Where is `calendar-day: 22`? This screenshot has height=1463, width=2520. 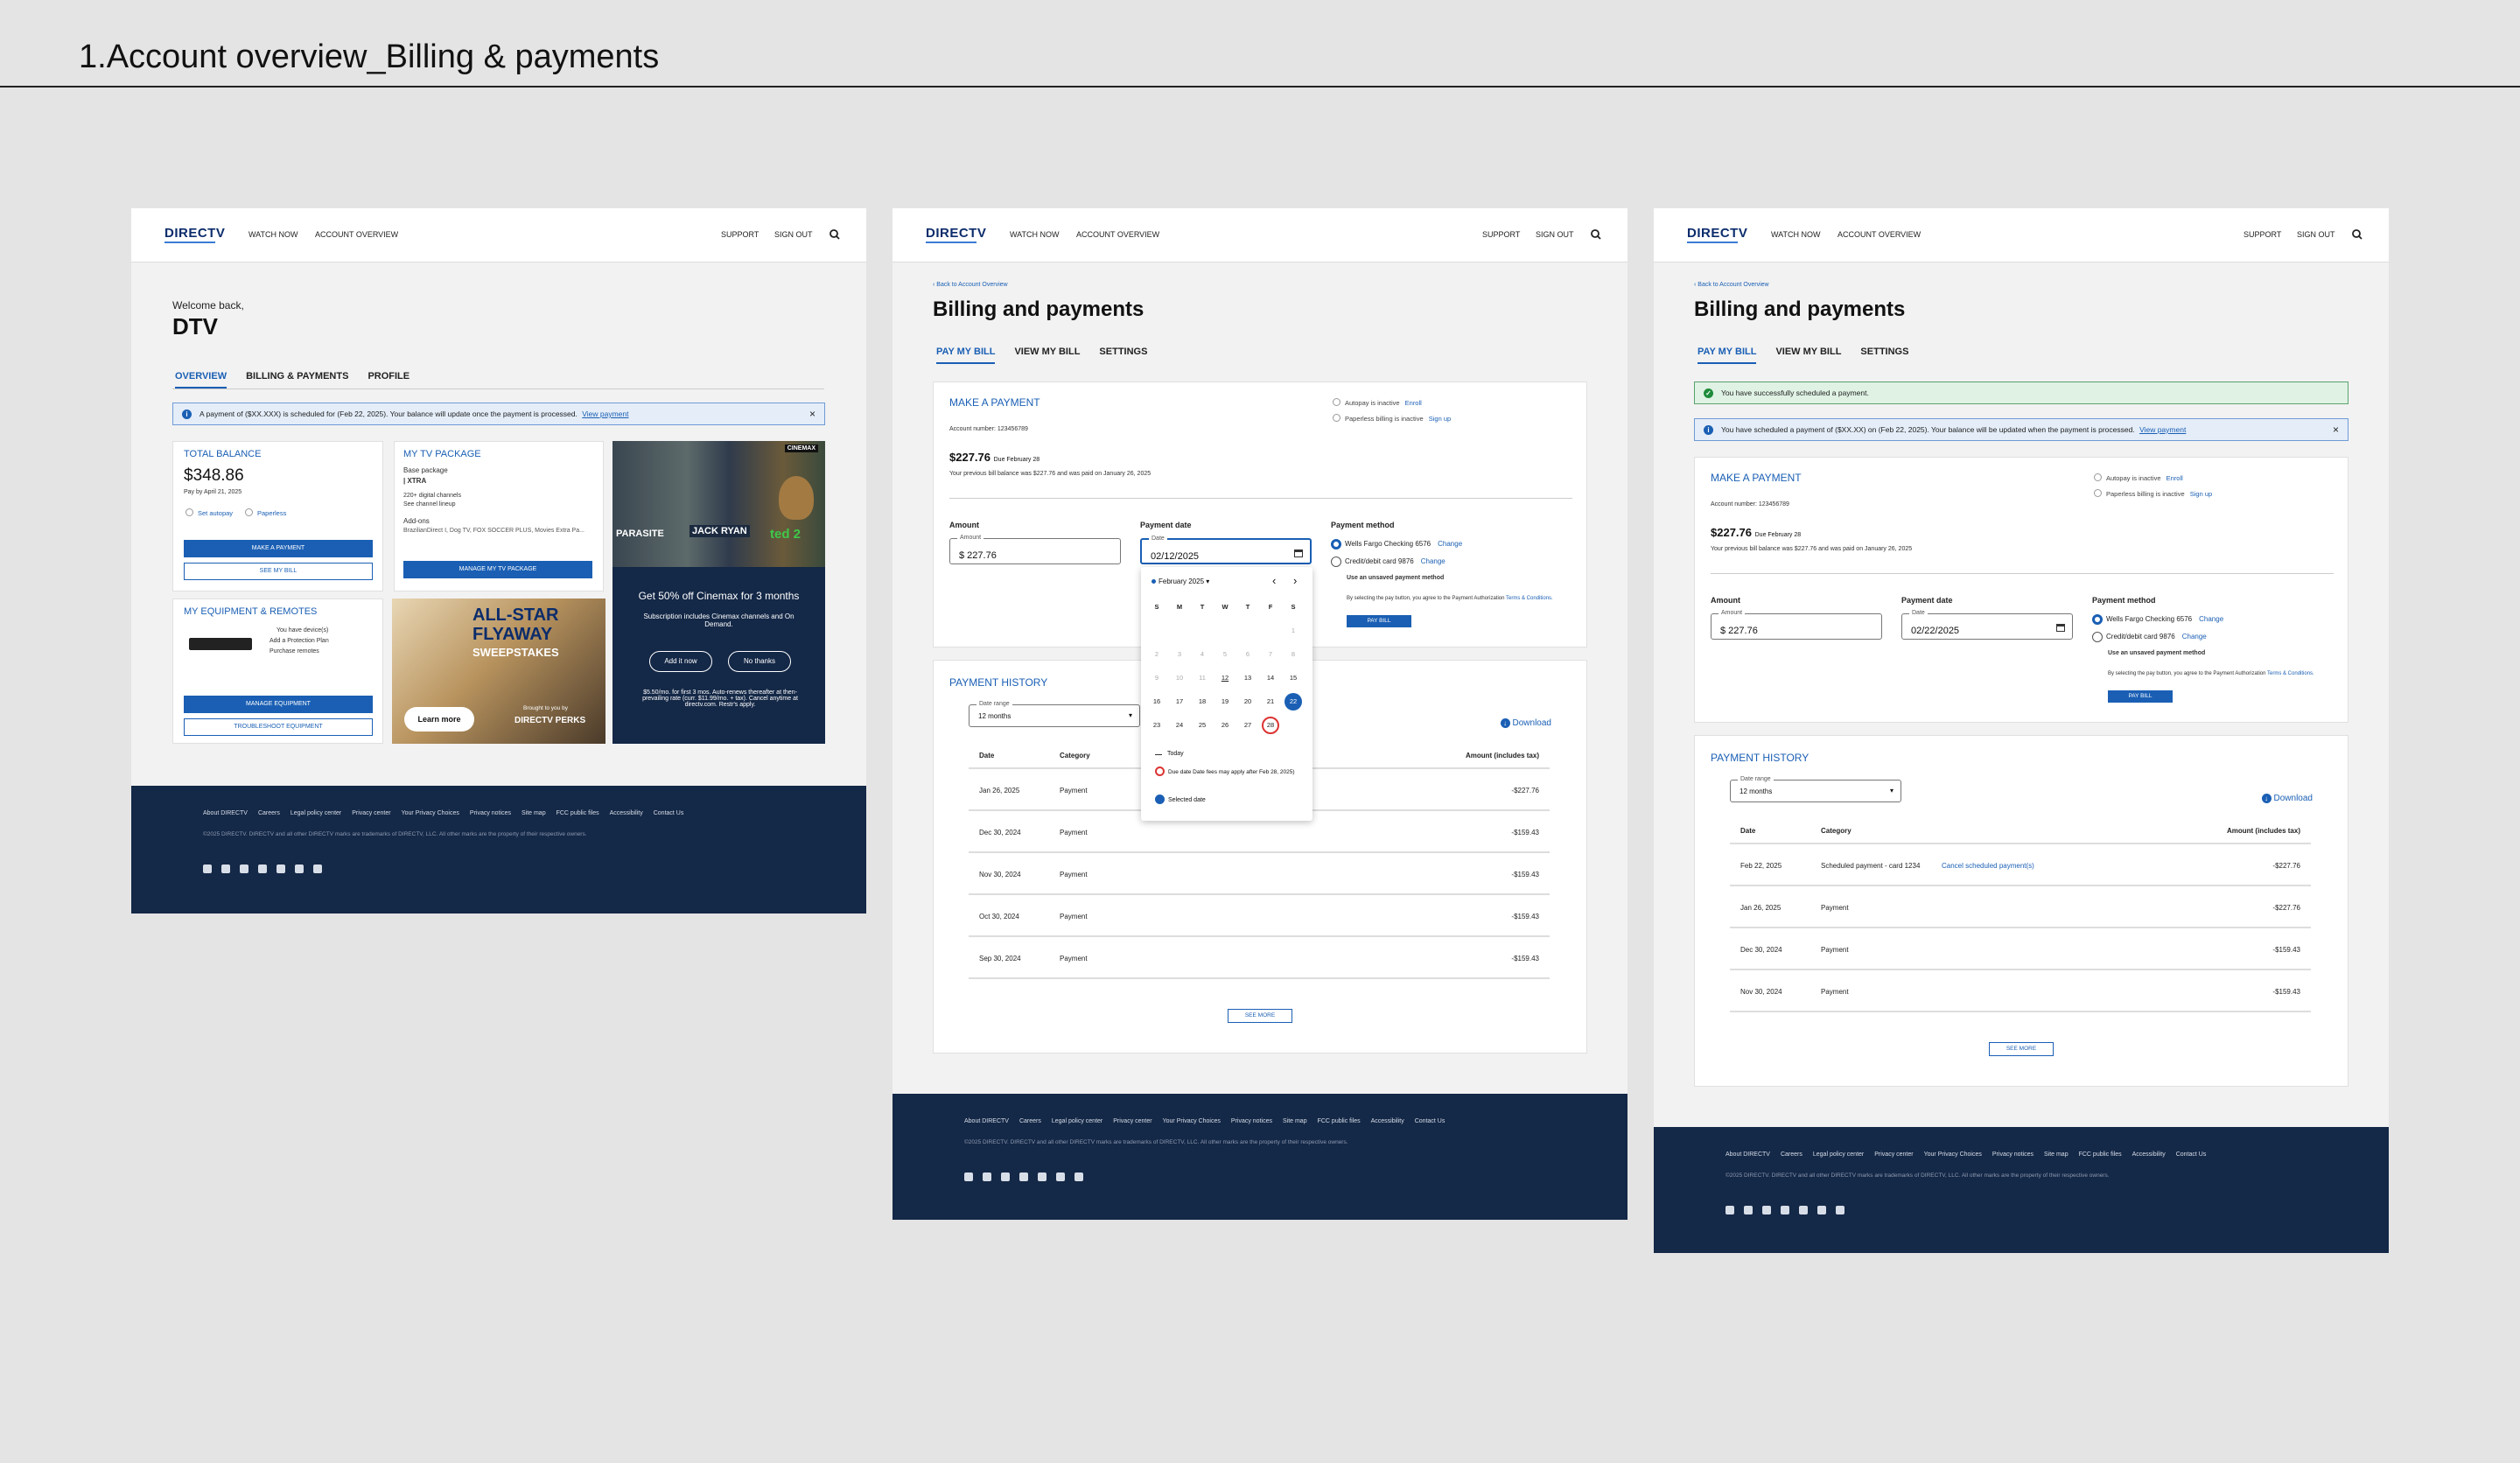
calendar-day: 22 is located at coordinates (1293, 701).